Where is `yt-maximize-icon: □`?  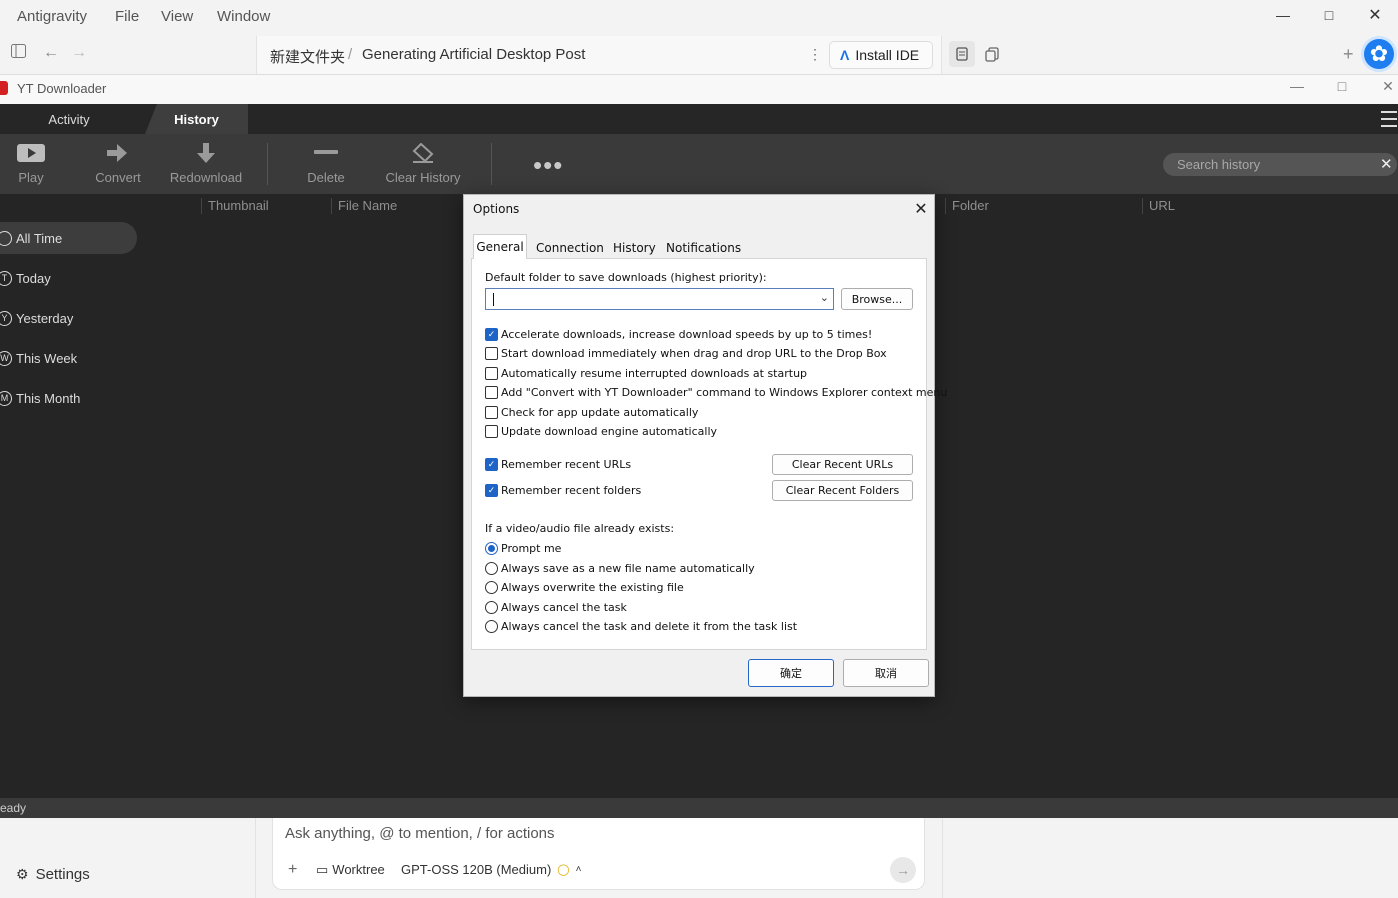
yt-maximize-icon: □ is located at coordinates (1342, 86).